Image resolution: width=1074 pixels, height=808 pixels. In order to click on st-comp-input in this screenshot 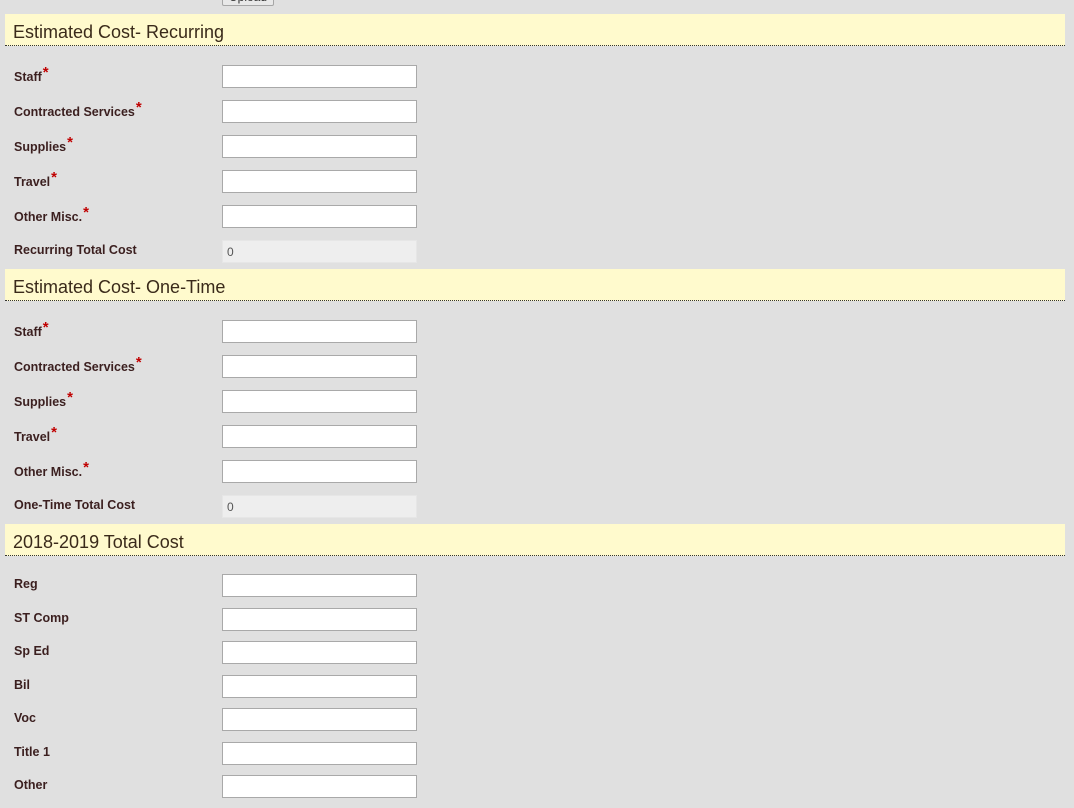, I will do `click(319, 619)`.